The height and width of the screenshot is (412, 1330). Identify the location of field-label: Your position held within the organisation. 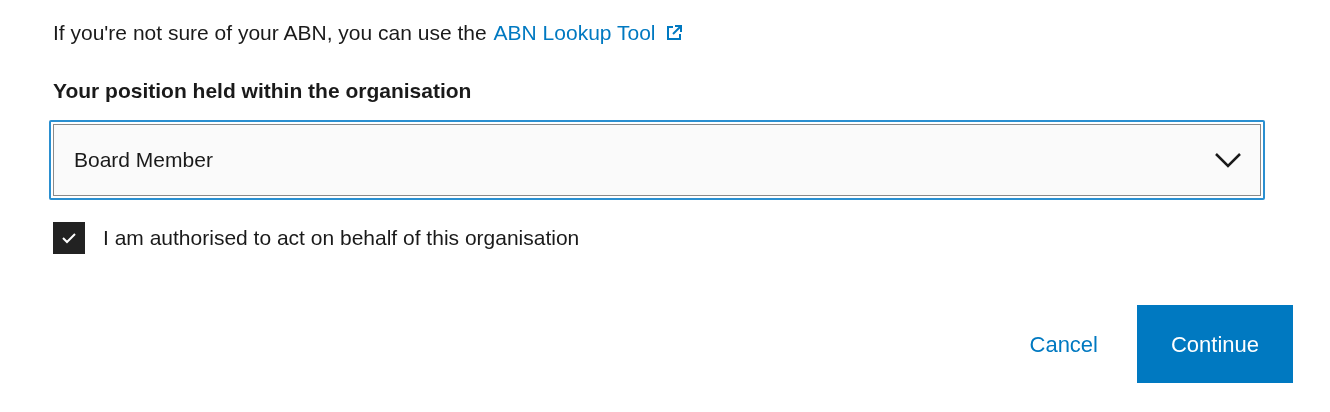
(263, 91).